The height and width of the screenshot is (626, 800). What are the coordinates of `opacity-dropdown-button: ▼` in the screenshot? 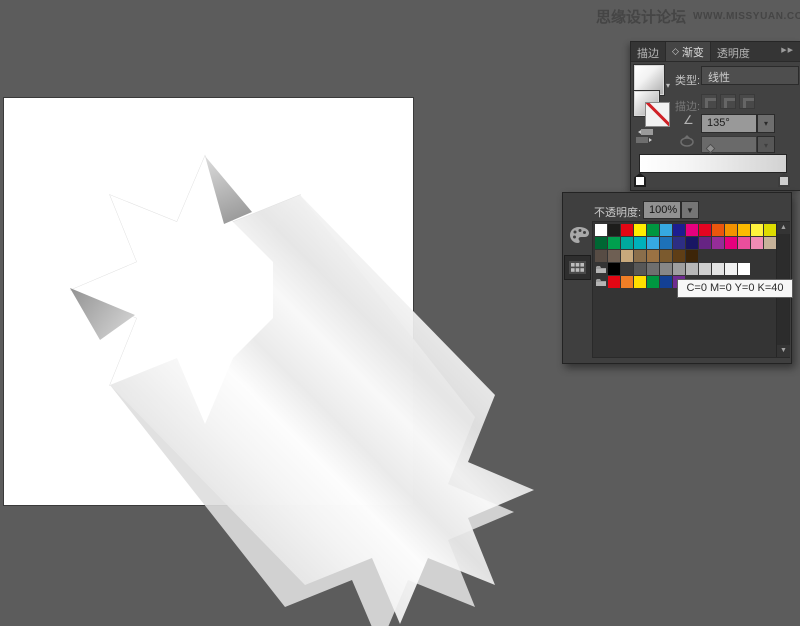 It's located at (690, 210).